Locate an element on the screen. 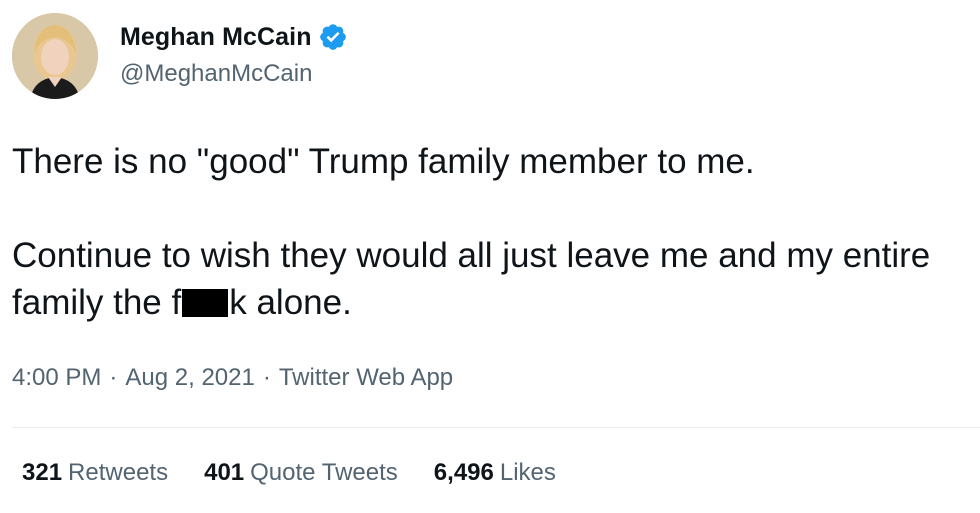  user-handle: @MeghanMcCain is located at coordinates (216, 74).